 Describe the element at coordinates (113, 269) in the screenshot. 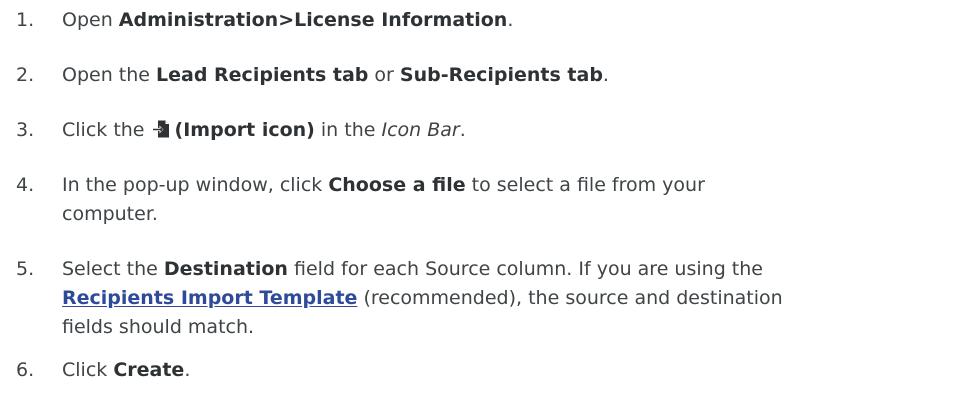

I see `step-text-plain: Select the` at that location.